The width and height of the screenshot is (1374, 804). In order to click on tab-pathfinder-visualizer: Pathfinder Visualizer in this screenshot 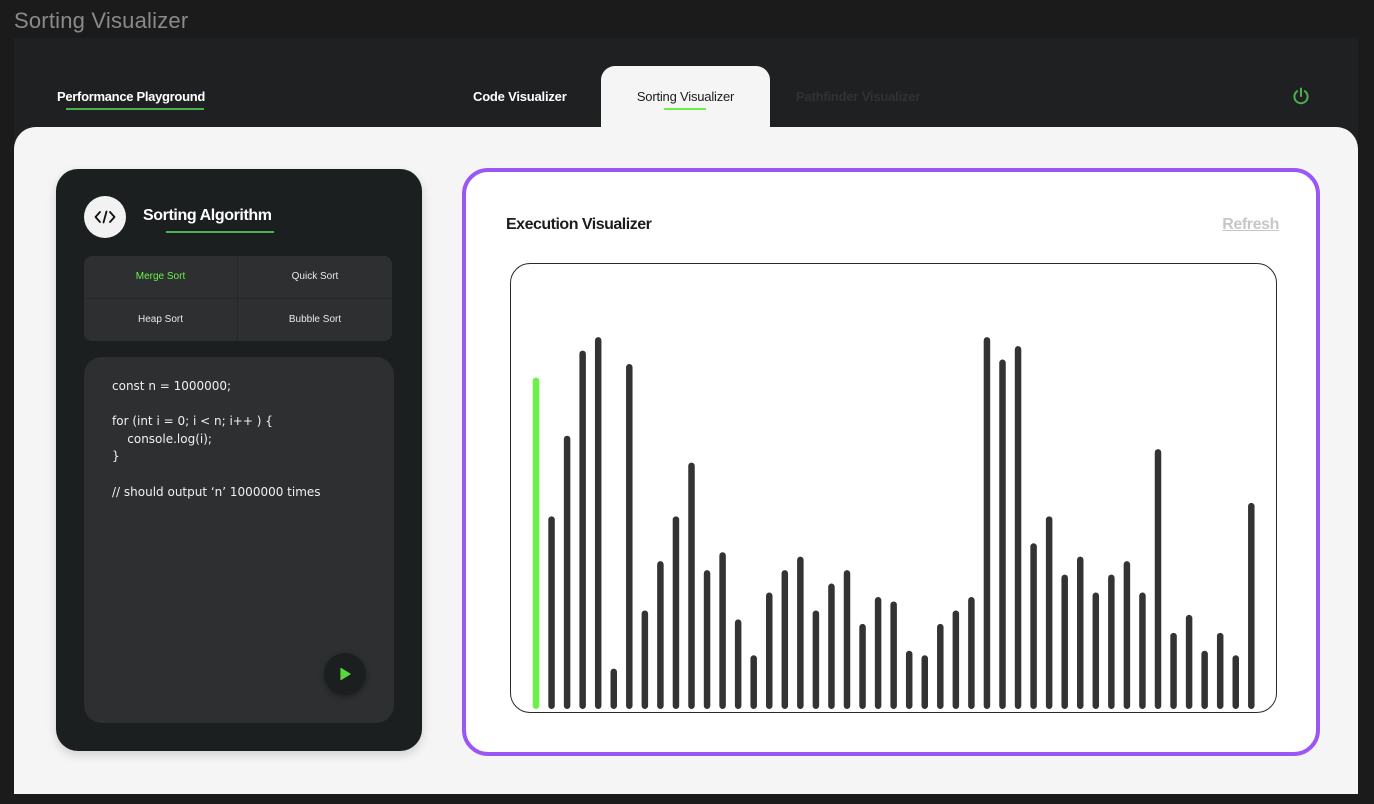, I will do `click(858, 96)`.